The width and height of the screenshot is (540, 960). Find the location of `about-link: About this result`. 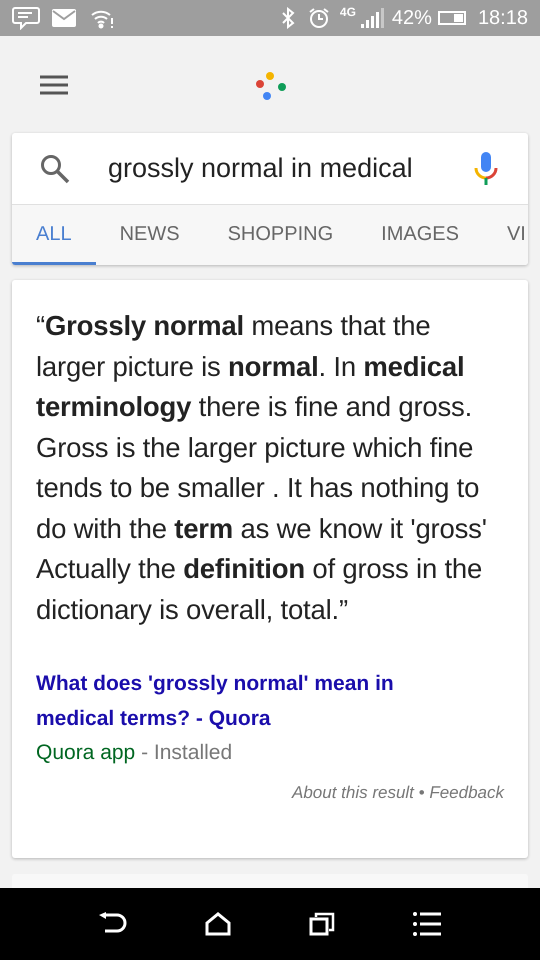

about-link: About this result is located at coordinates (353, 792).